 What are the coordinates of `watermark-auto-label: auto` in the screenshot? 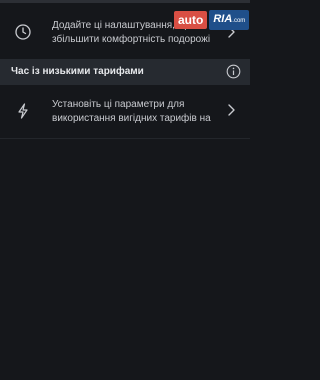 It's located at (191, 20).